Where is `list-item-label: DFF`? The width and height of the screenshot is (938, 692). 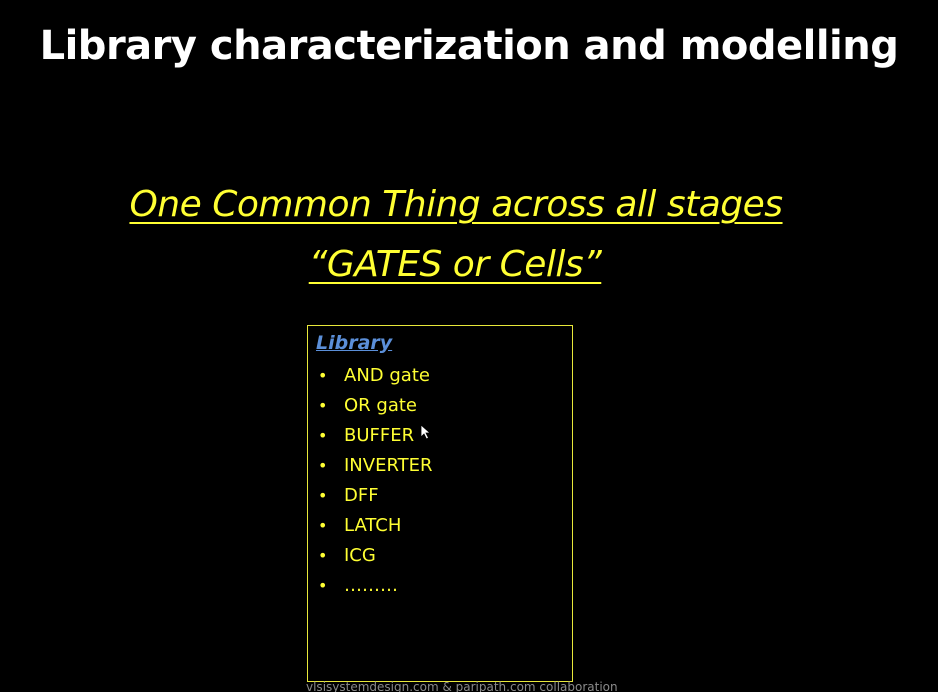
list-item-label: DFF is located at coordinates (361, 495).